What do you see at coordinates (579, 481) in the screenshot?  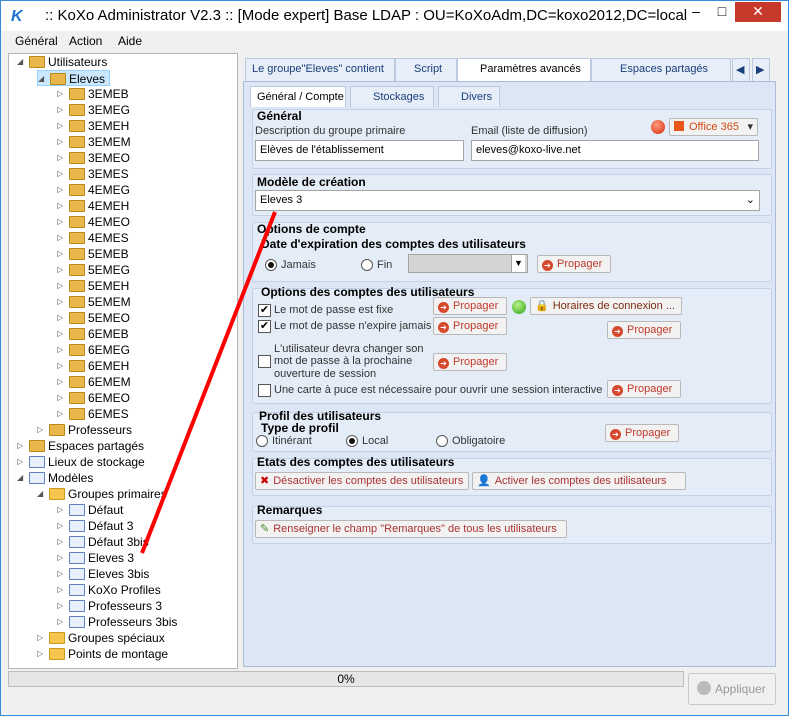 I see `activer-comptes-button: 👤 Activer les comptes des utilisateurs` at bounding box center [579, 481].